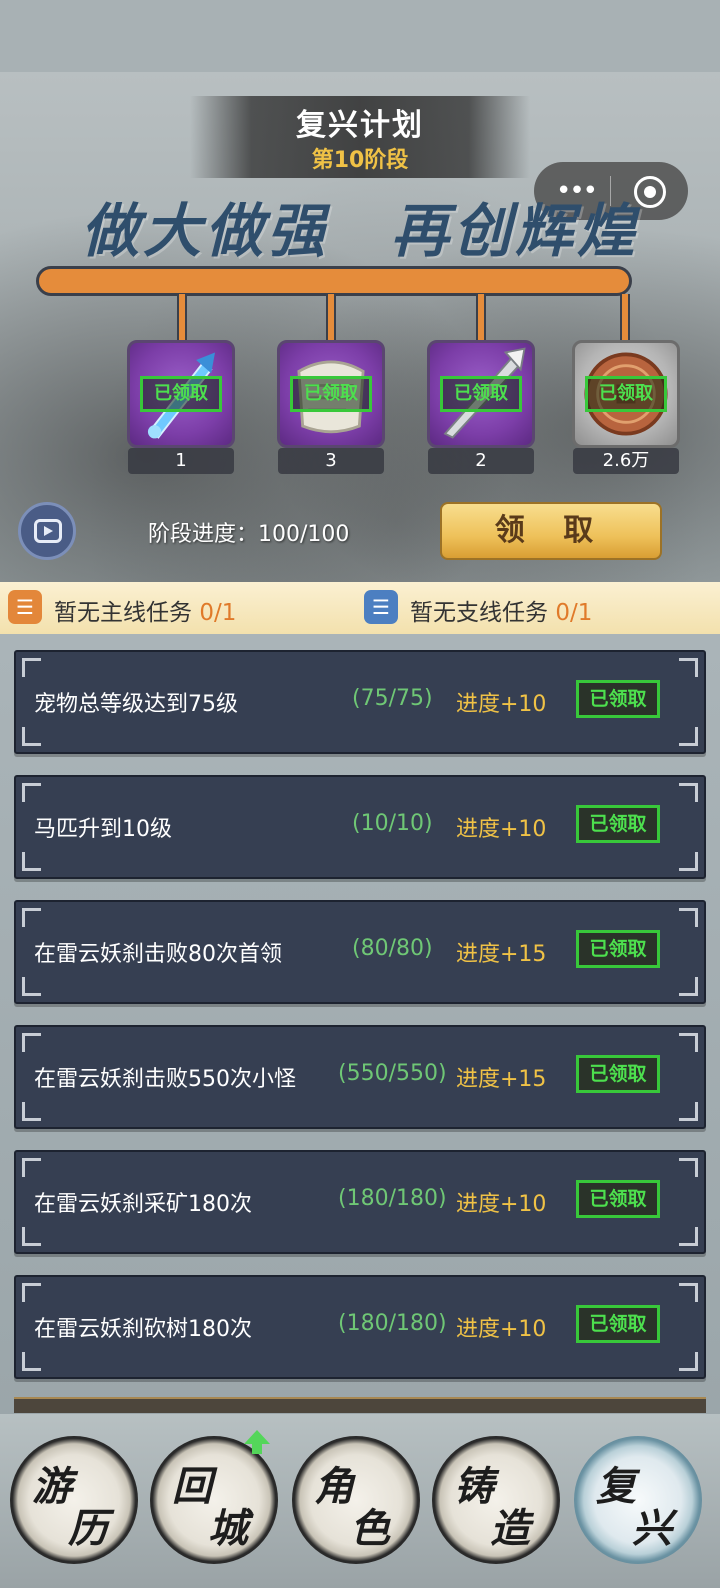 Image resolution: width=720 pixels, height=1588 pixels. I want to click on quest-row: 在雷云妖刹砍树180次 (180/180) 进度+10 已领取, so click(360, 1327).